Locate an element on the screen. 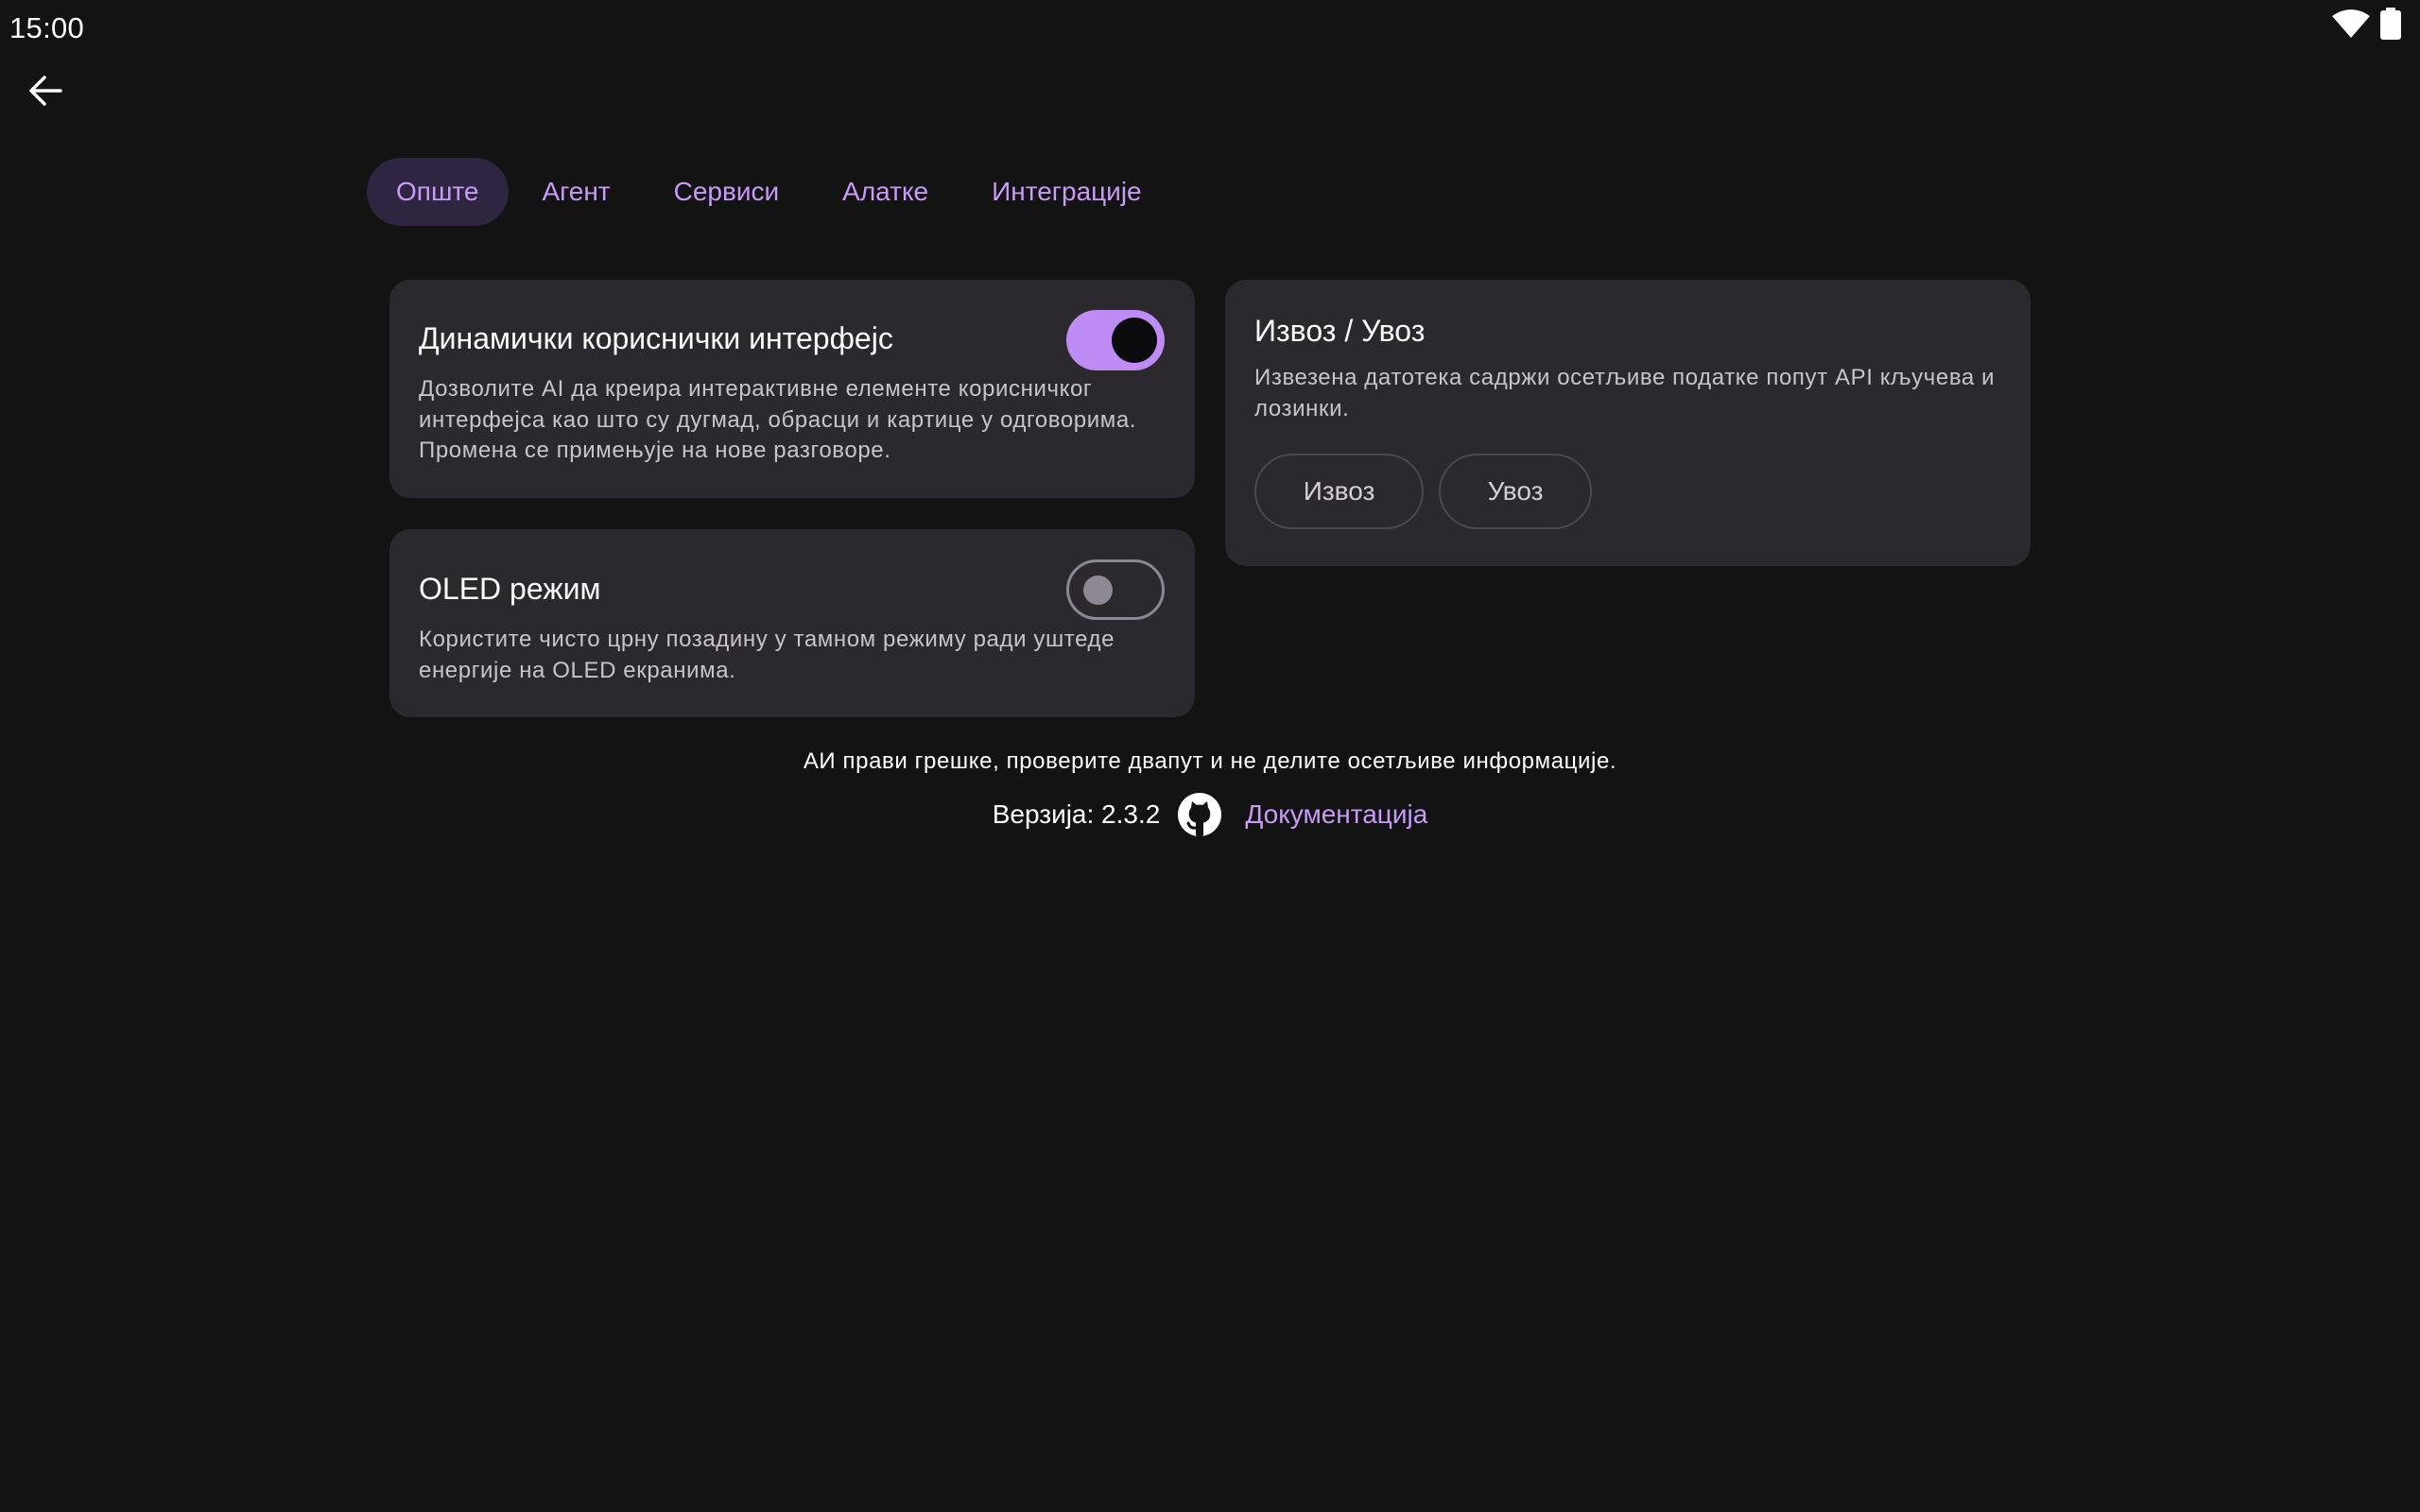 The image size is (2420, 1512). tab-tools: Алатке is located at coordinates (885, 192).